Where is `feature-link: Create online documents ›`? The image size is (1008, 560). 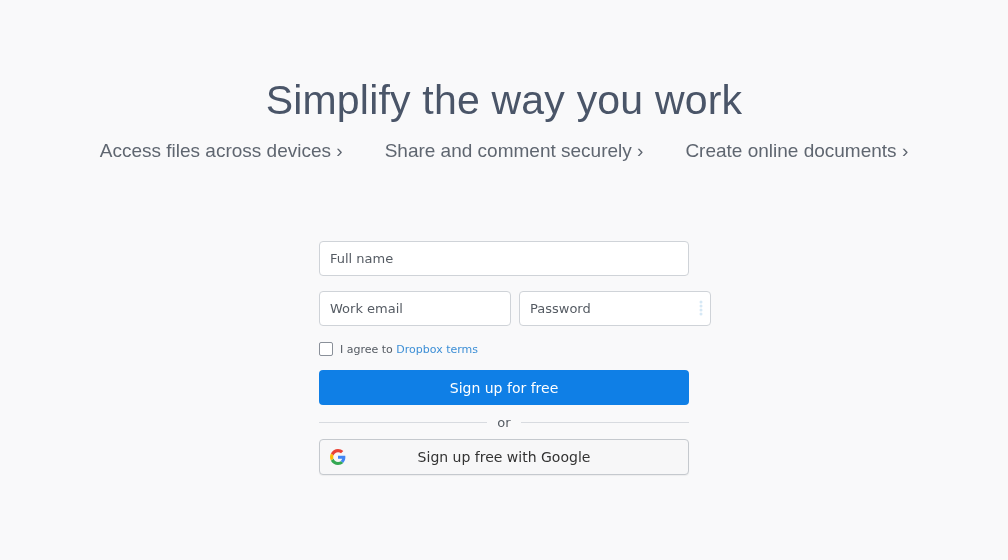 feature-link: Create online documents › is located at coordinates (797, 151).